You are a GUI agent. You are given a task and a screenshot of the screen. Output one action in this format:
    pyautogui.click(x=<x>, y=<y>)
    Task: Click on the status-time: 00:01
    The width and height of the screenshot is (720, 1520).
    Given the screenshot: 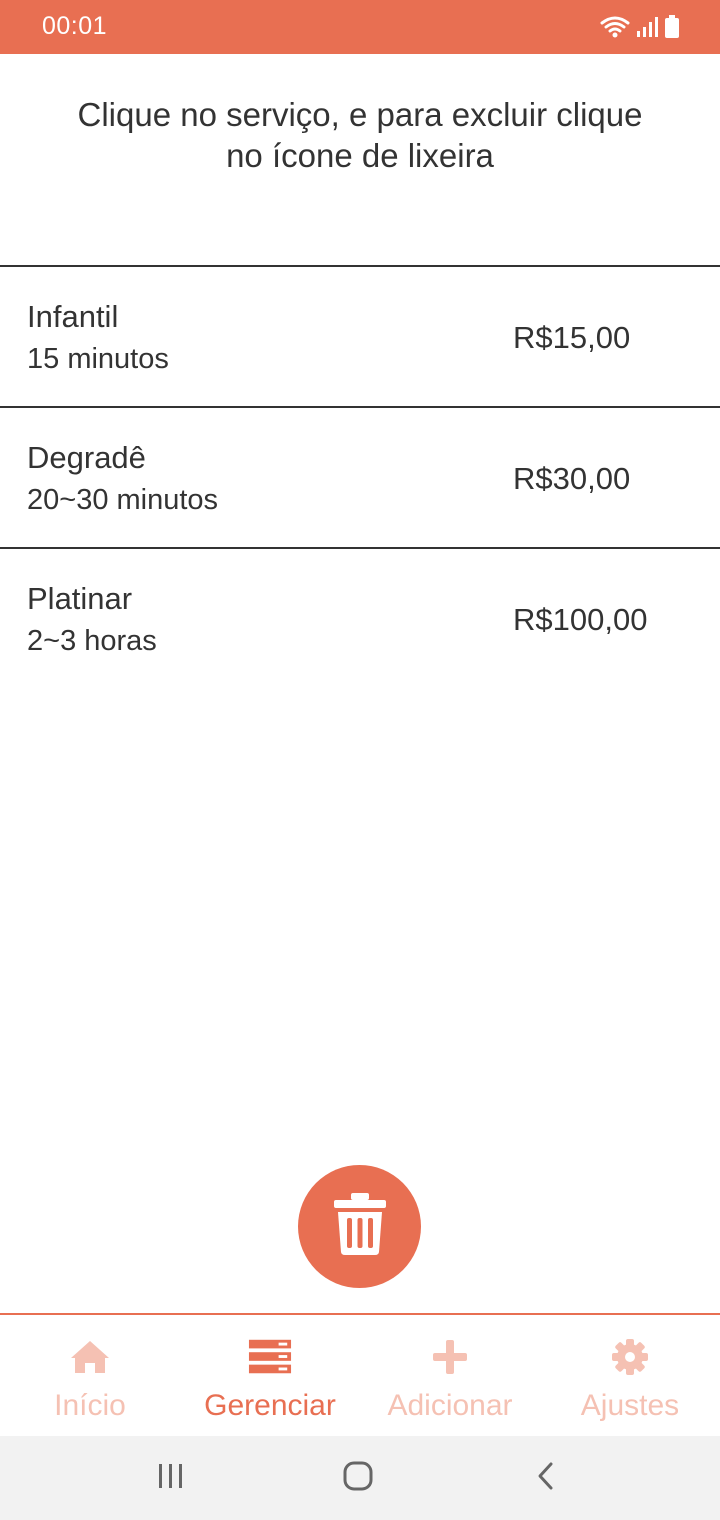 What is the action you would take?
    pyautogui.click(x=75, y=26)
    